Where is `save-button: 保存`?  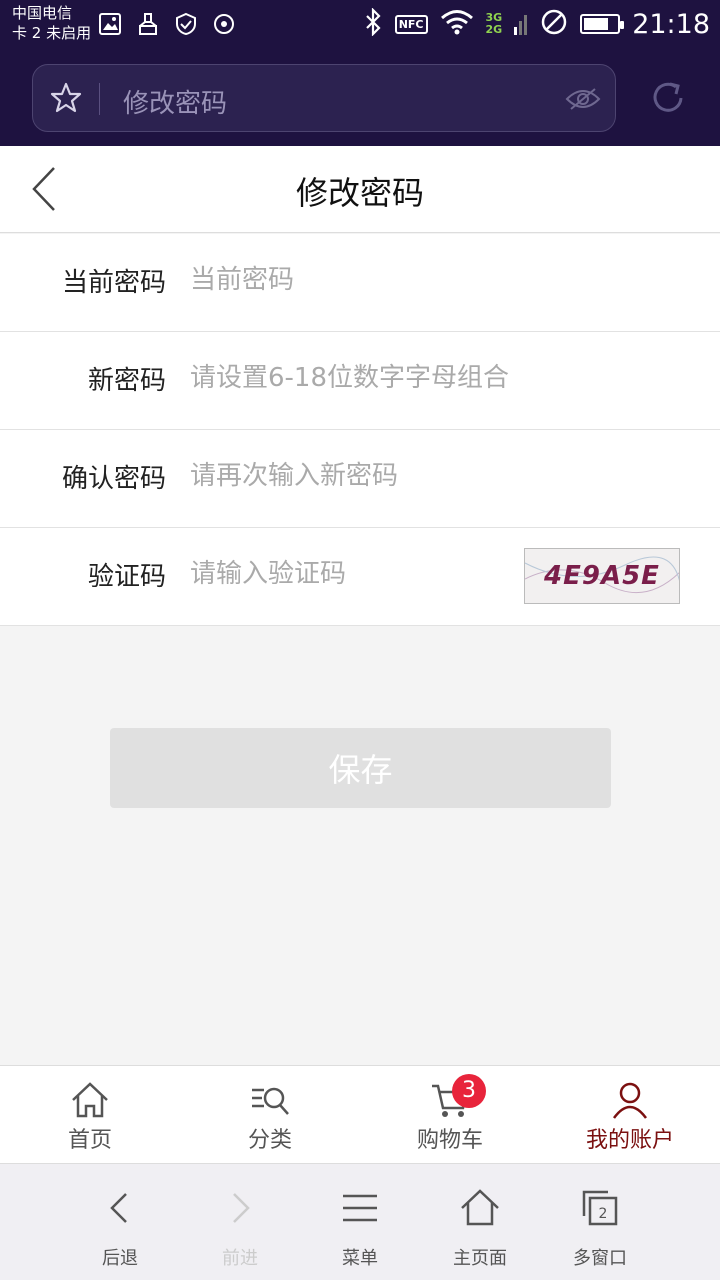 save-button: 保存 is located at coordinates (360, 768).